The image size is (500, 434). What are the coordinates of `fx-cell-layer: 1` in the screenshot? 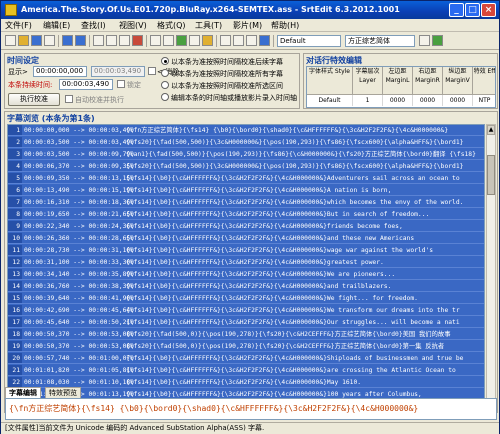 It's located at (368, 100).